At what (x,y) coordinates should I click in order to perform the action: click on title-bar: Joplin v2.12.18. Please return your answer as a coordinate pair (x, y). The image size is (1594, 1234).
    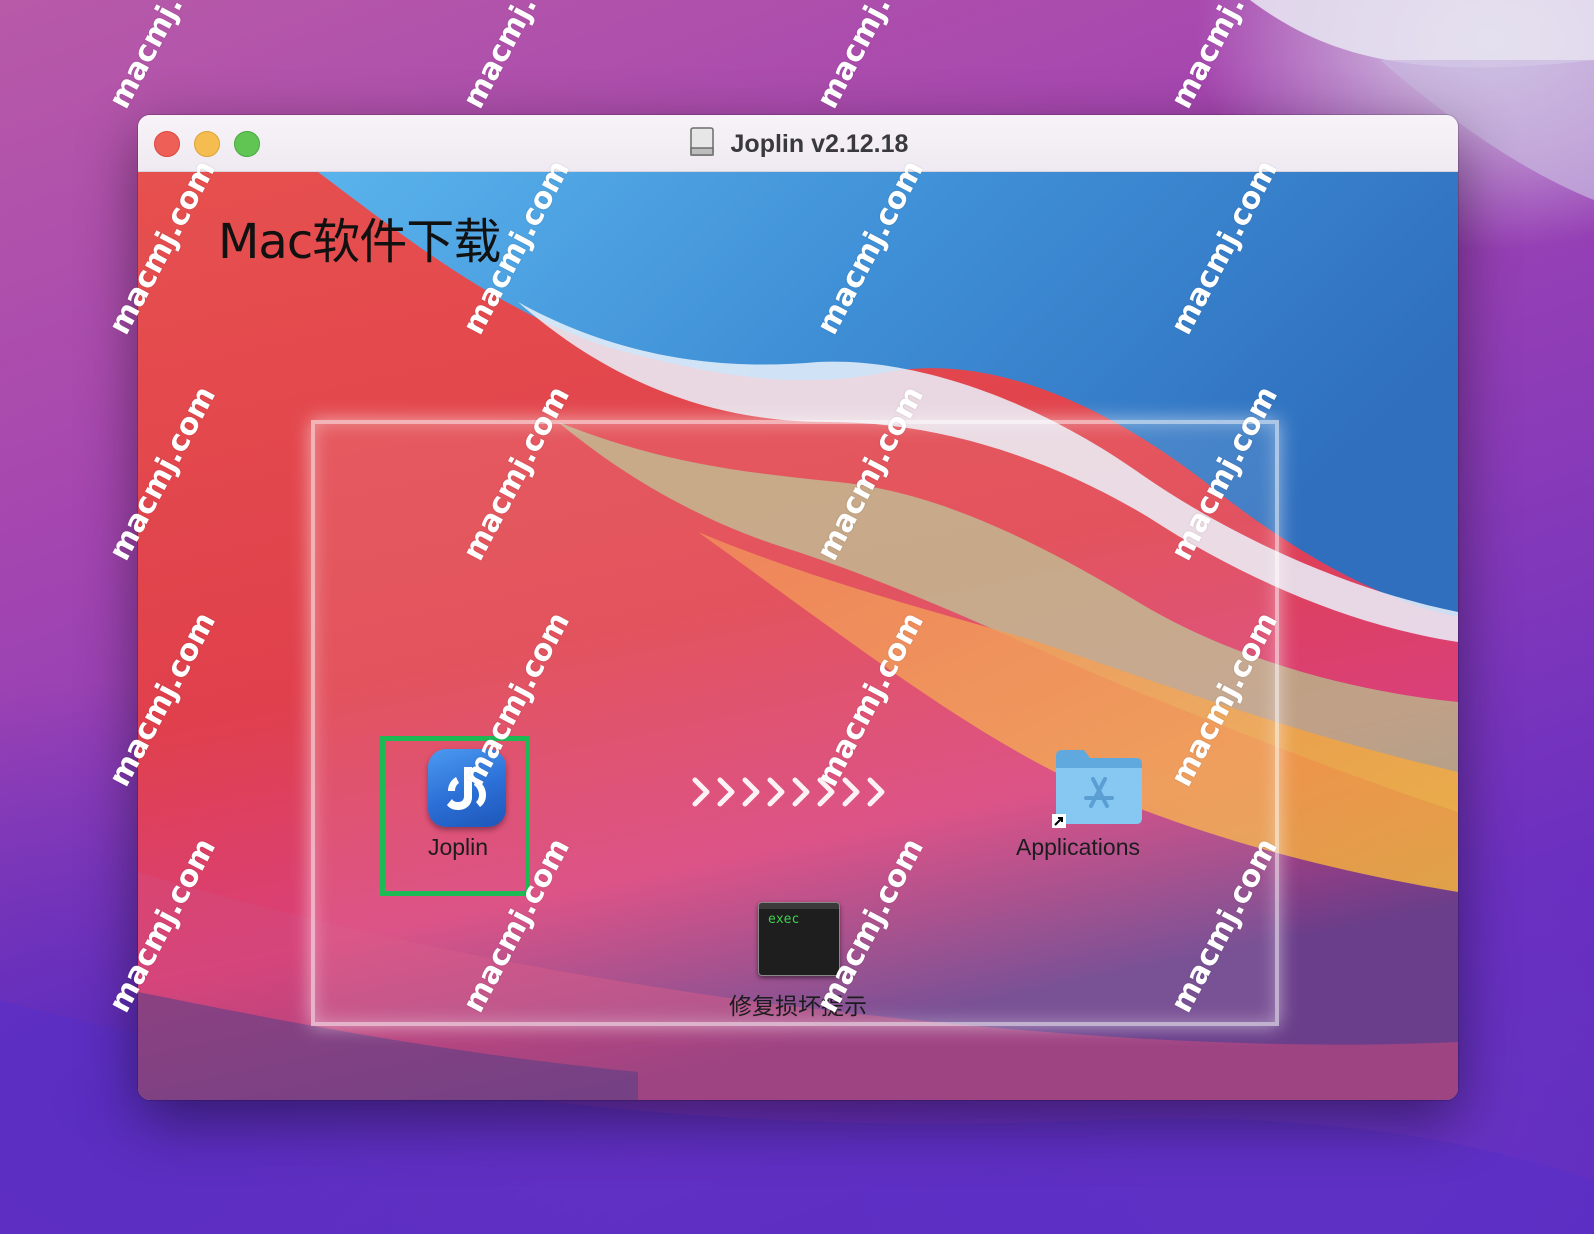
    Looking at the image, I should click on (798, 143).